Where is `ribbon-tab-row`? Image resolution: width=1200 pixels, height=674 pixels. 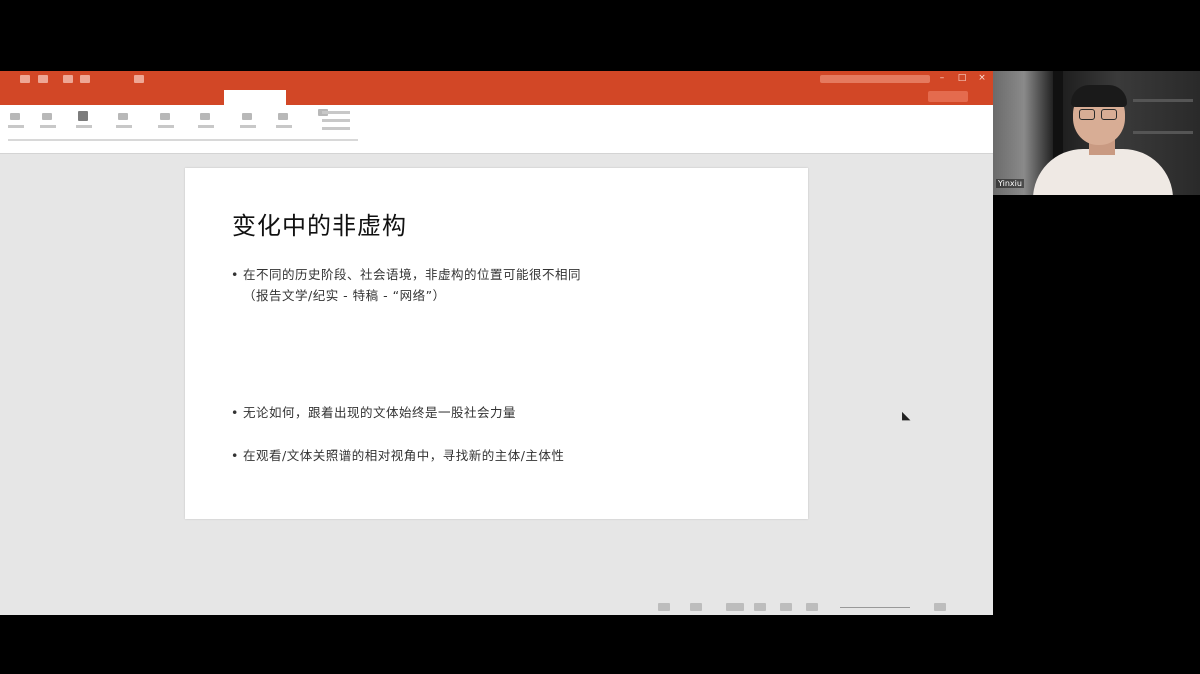
ribbon-tab-row is located at coordinates (496, 97).